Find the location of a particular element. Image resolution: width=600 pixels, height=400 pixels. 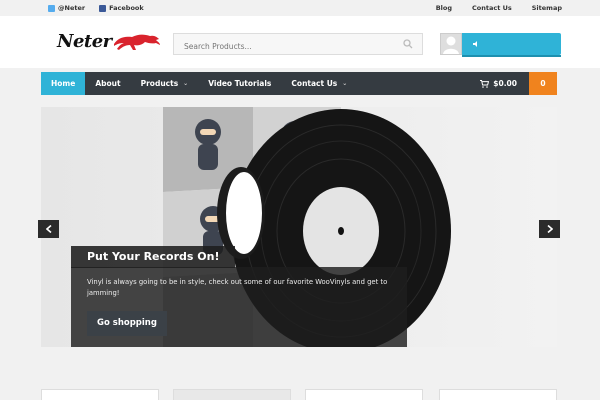

nav-item-home: Home is located at coordinates (63, 83).